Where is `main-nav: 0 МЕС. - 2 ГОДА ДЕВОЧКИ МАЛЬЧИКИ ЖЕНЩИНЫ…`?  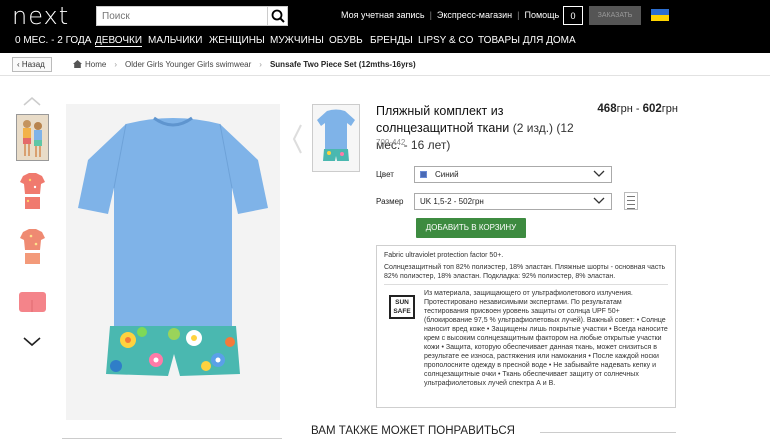
main-nav: 0 МЕС. - 2 ГОДА ДЕВОЧКИ МАЛЬЧИКИ ЖЕНЩИНЫ… is located at coordinates (385, 42).